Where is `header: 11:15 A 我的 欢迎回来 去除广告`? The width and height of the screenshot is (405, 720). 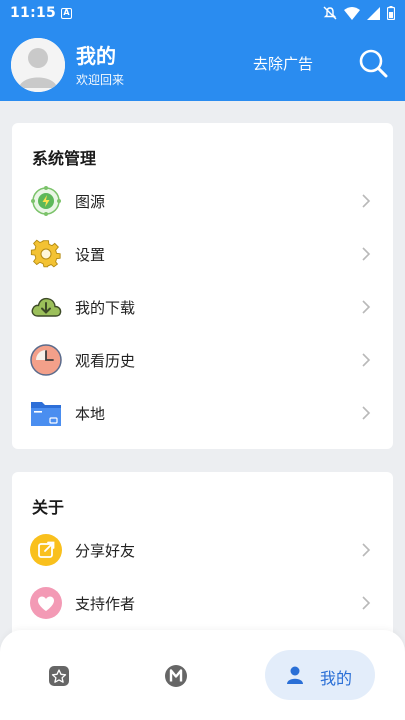 header: 11:15 A 我的 欢迎回来 去除广告 is located at coordinates (202, 50).